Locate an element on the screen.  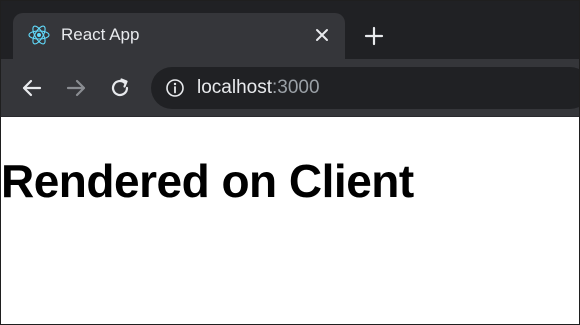
url-host: localhost is located at coordinates (234, 87).